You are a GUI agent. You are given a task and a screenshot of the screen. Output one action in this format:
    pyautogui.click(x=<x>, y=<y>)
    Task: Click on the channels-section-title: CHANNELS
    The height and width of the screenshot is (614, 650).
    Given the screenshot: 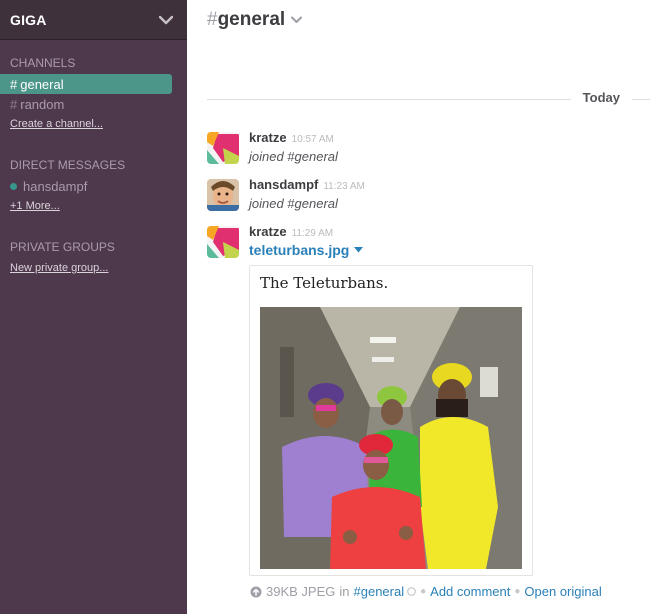 What is the action you would take?
    pyautogui.click(x=93, y=63)
    